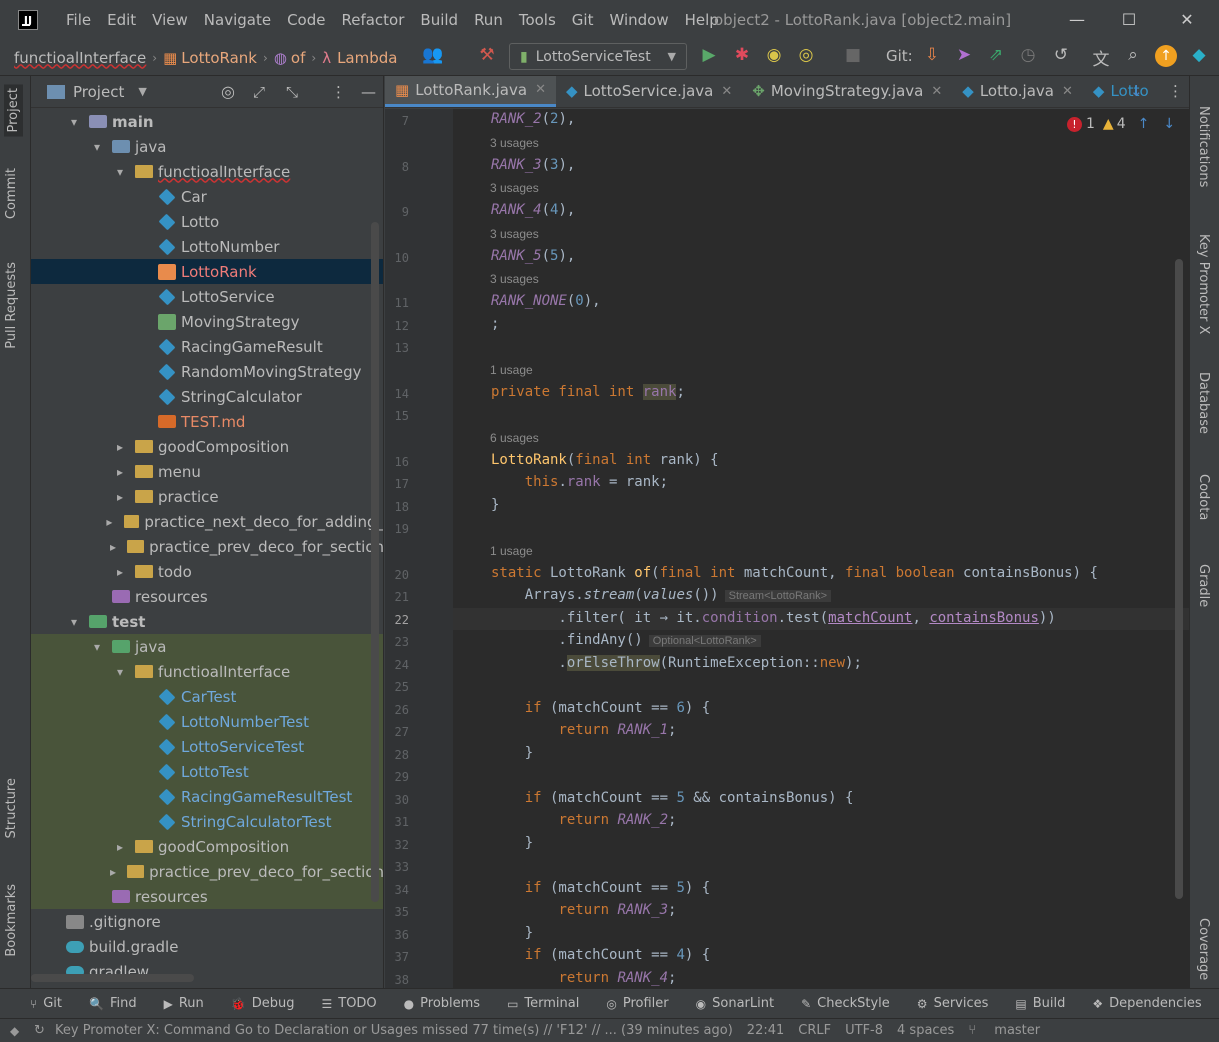  What do you see at coordinates (207, 321) in the screenshot?
I see `tree-item: MovingStrategy` at bounding box center [207, 321].